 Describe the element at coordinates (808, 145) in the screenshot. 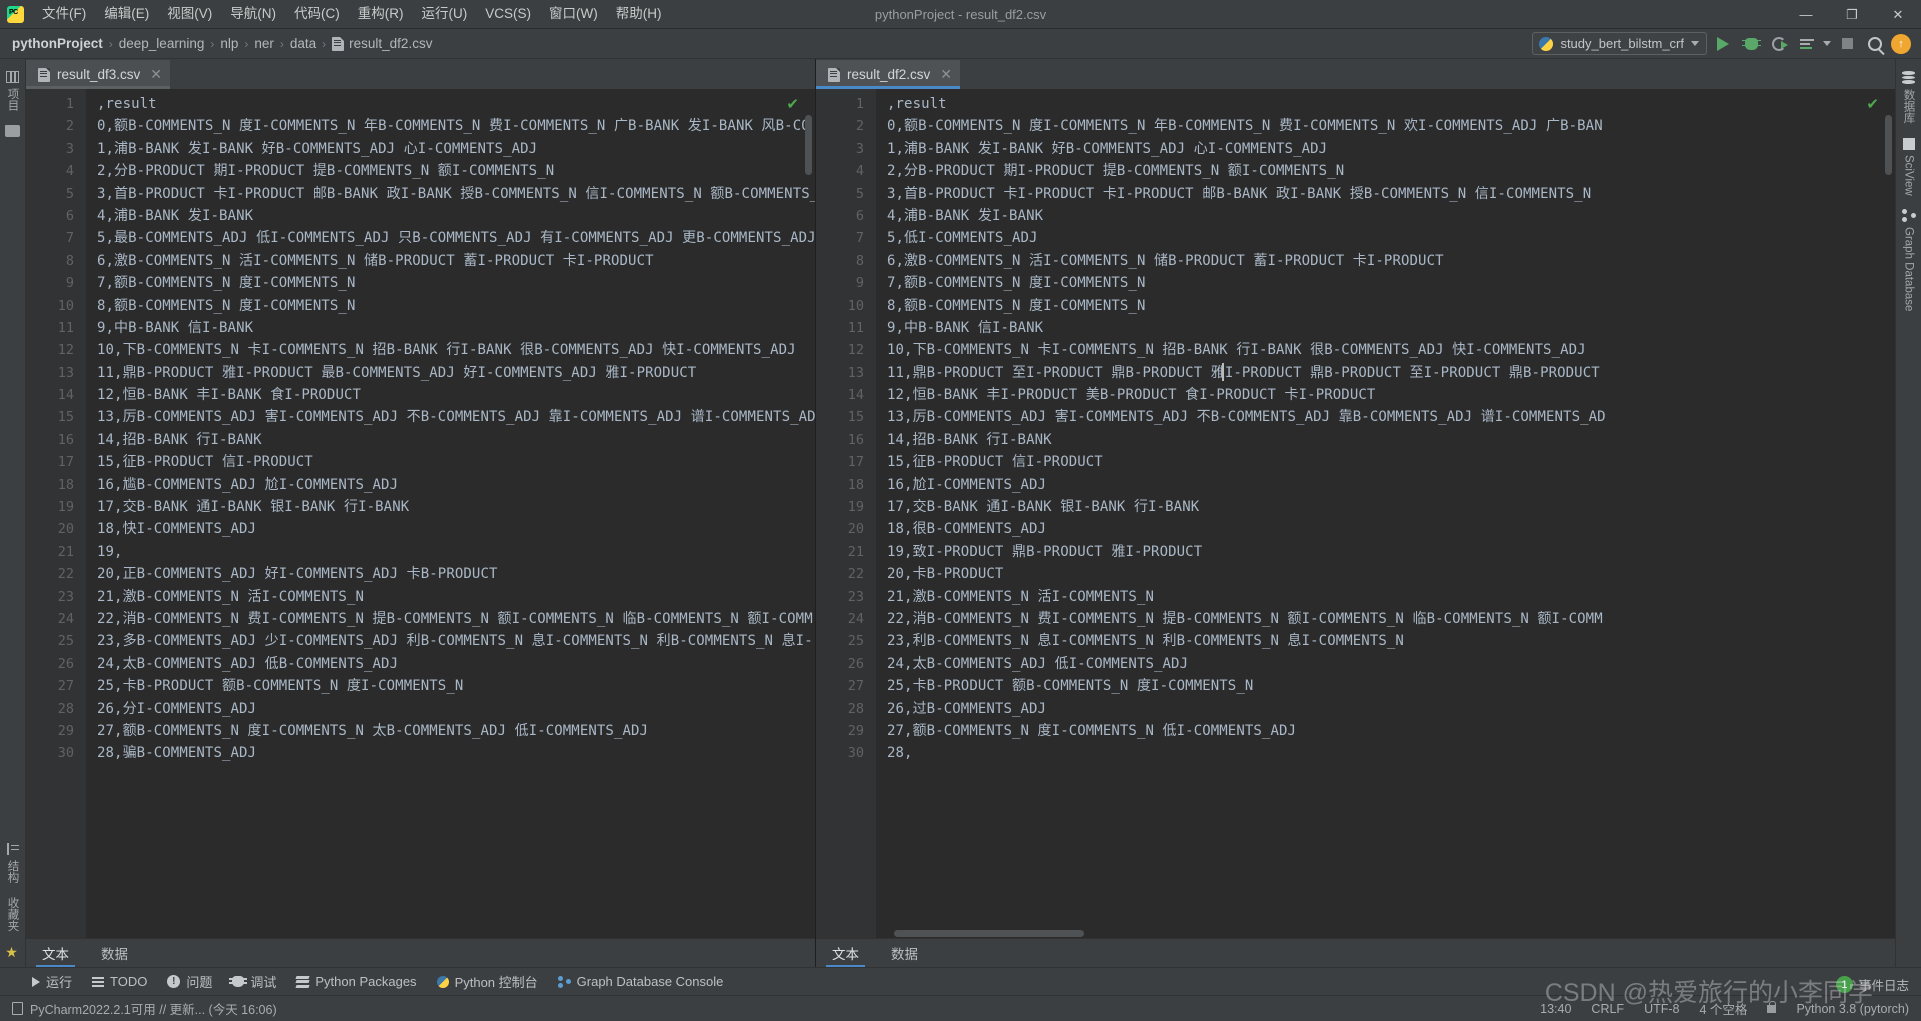

I see `vertical-scrollbar-left` at that location.